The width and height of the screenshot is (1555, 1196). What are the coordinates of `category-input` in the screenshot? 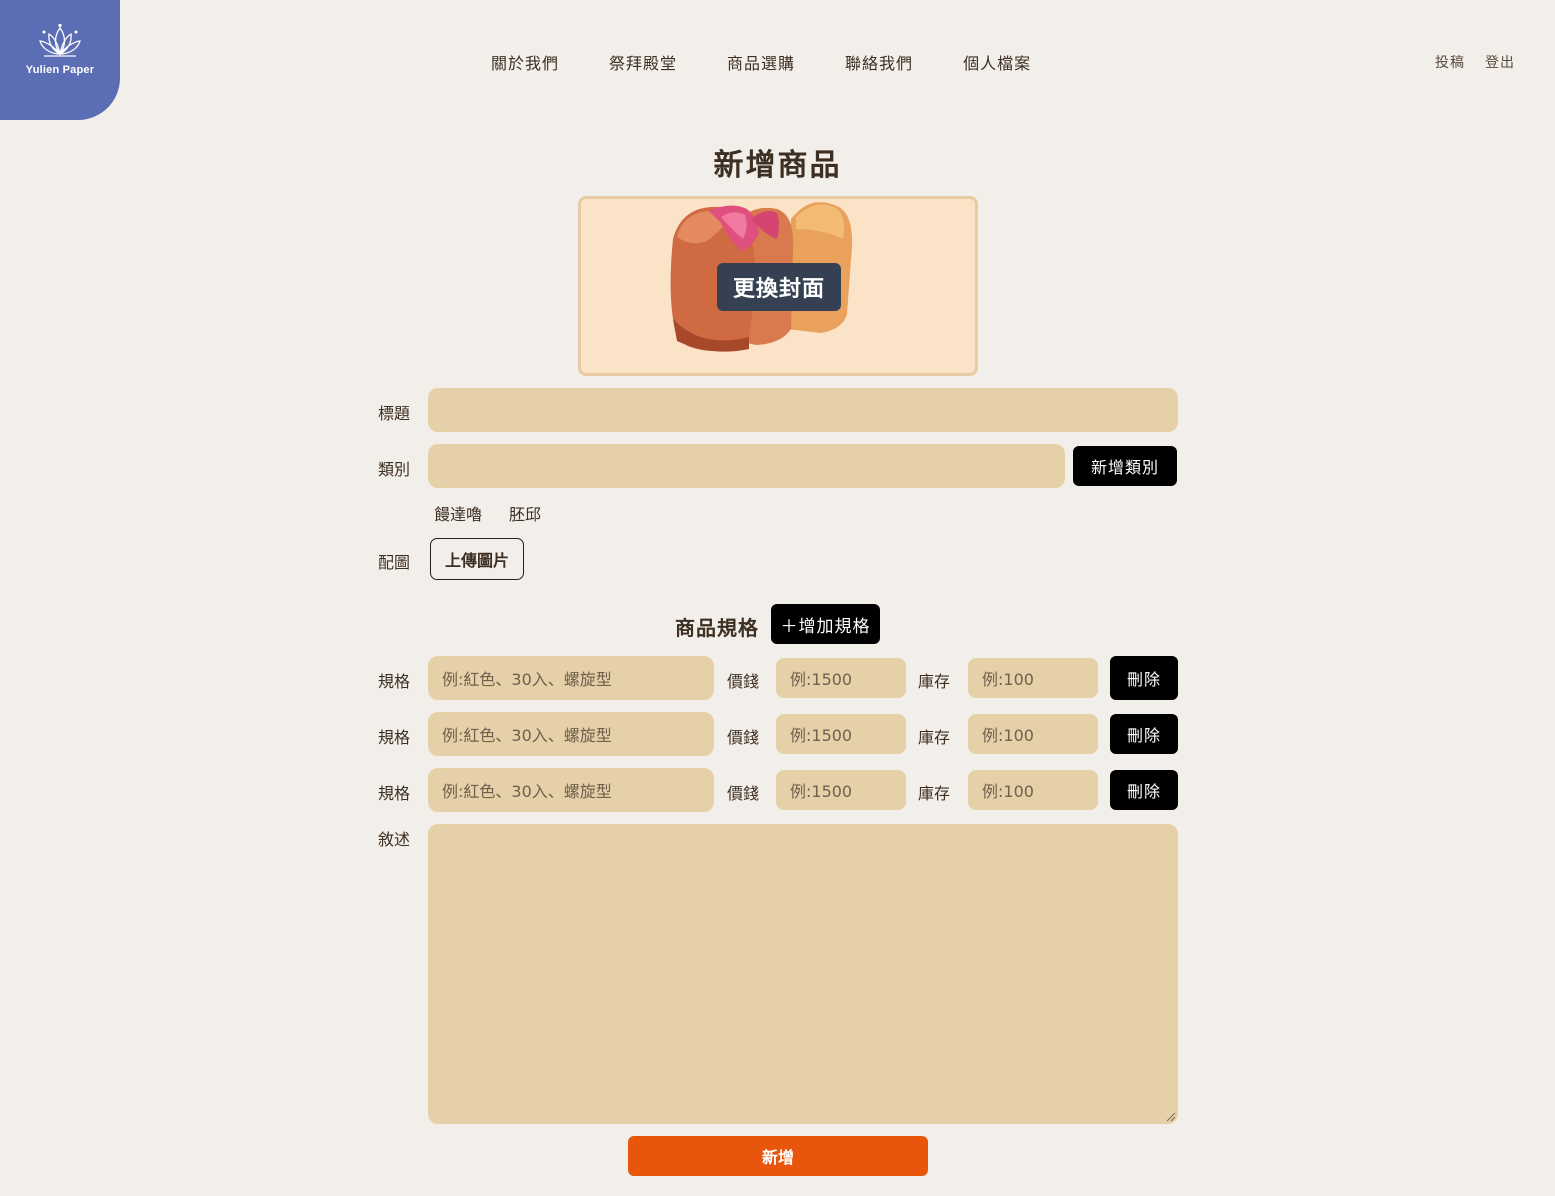 It's located at (746, 466).